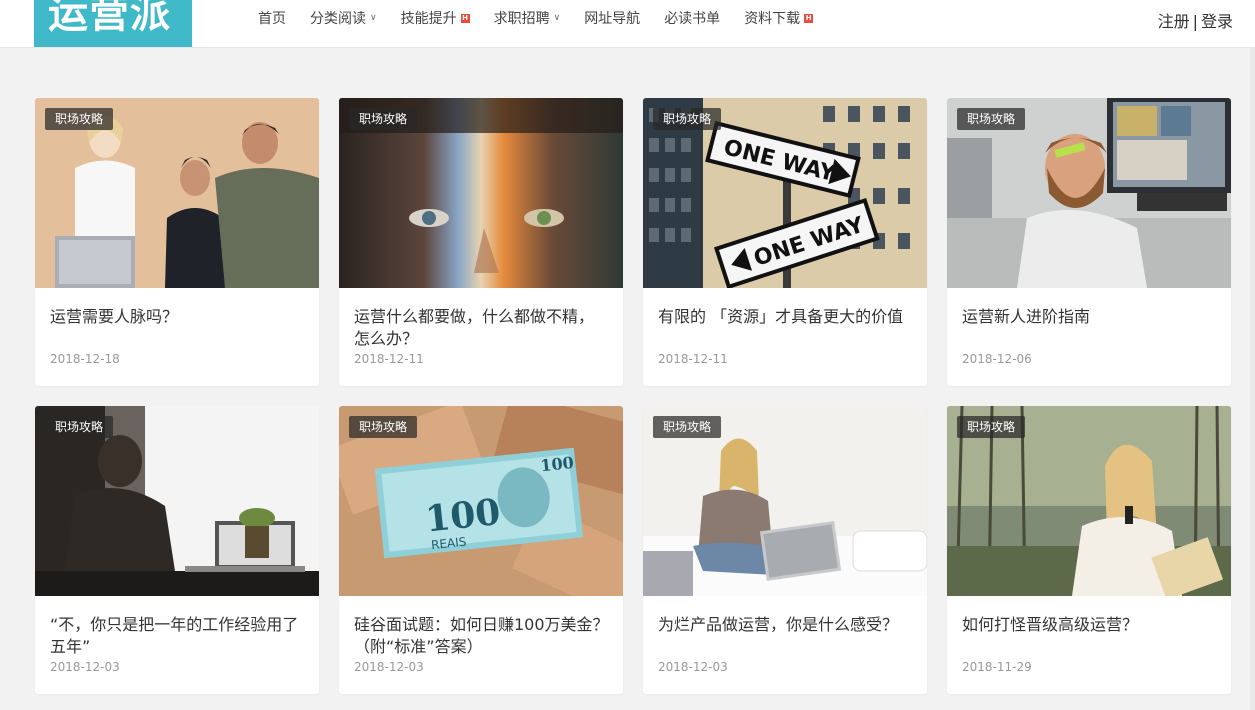 This screenshot has height=710, width=1255. I want to click on main-nav: 首页 分类阅读 ∨ 技能提升 H 求职招聘 ∨ 网址导航 必读书单 资料下载 H, so click(547, 18).